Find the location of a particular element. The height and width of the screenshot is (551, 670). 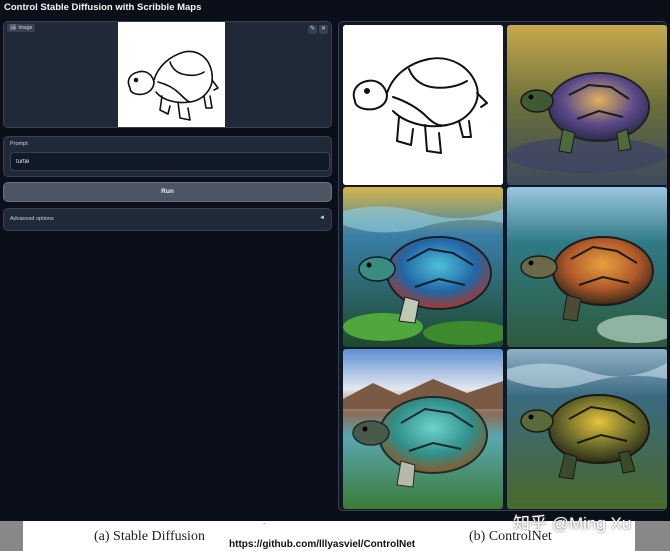

image-tools: ✎ ✕ is located at coordinates (318, 29).